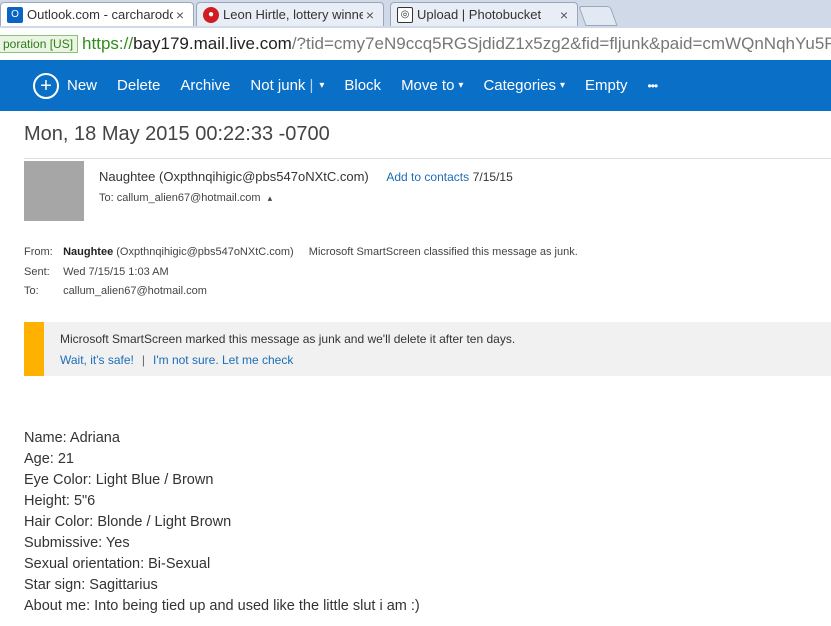 This screenshot has height=626, width=831. I want to click on recipient-text: To: callum_alien67@hotmail.com, so click(180, 198).